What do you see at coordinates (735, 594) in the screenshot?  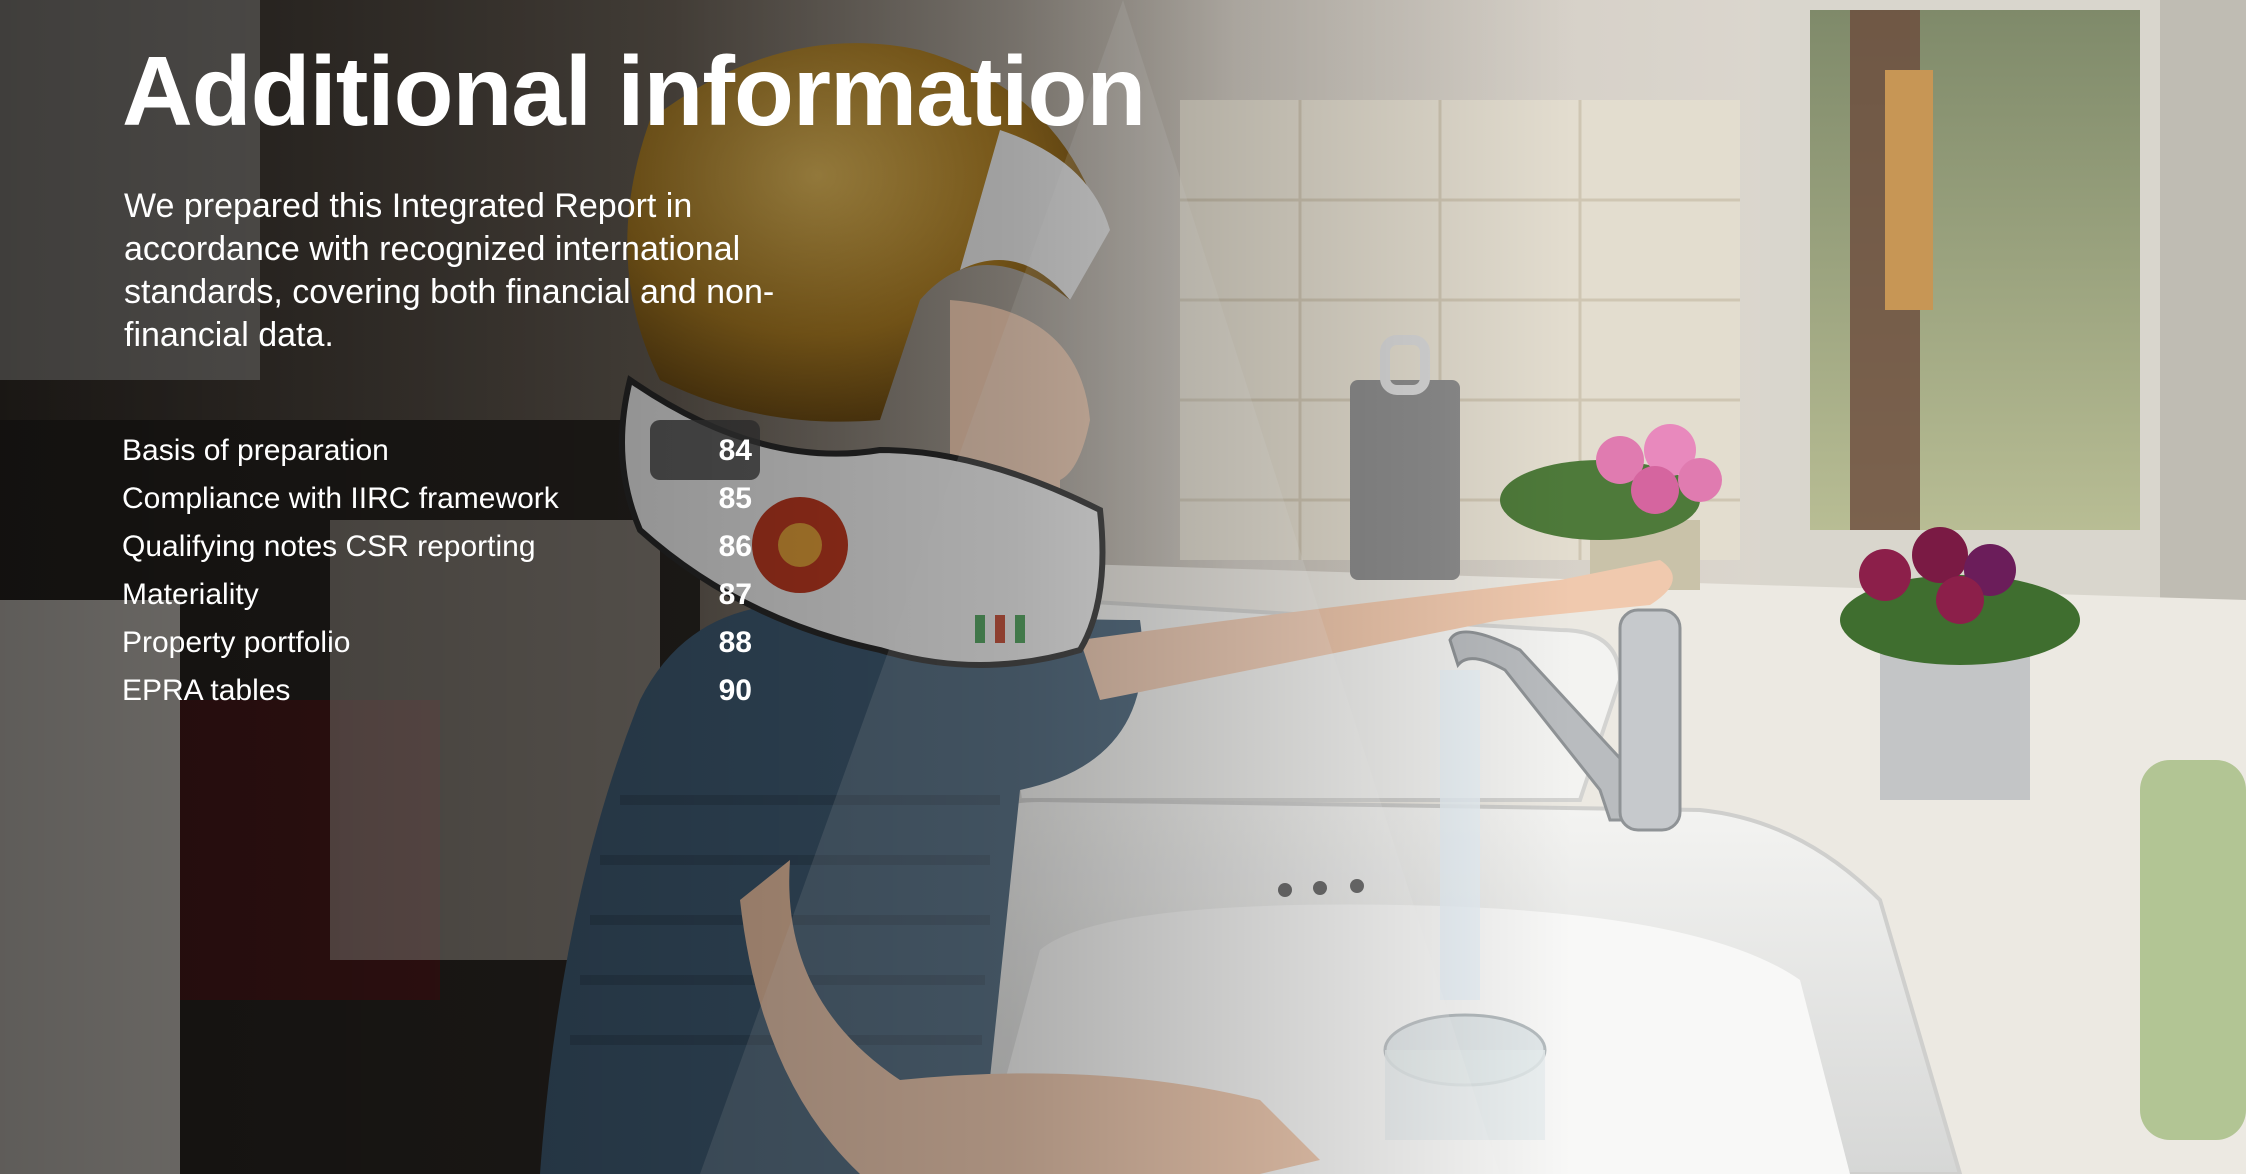 I see `toc-item-page-number: 87` at bounding box center [735, 594].